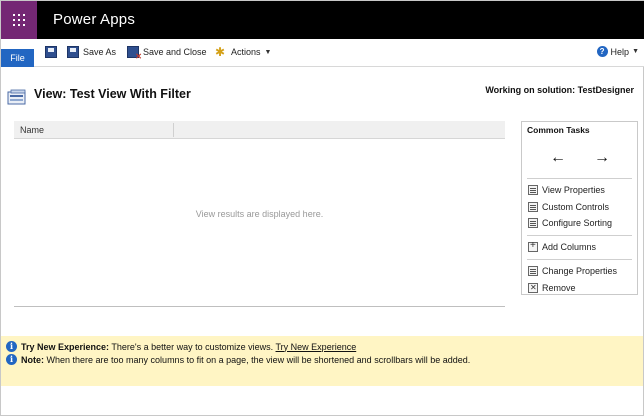  What do you see at coordinates (533, 271) in the screenshot?
I see `change-properties-icon` at bounding box center [533, 271].